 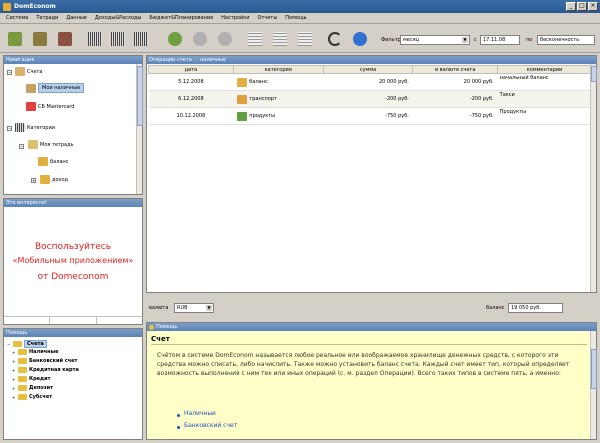 I want to click on menu-help: Помощь, so click(x=295, y=18).